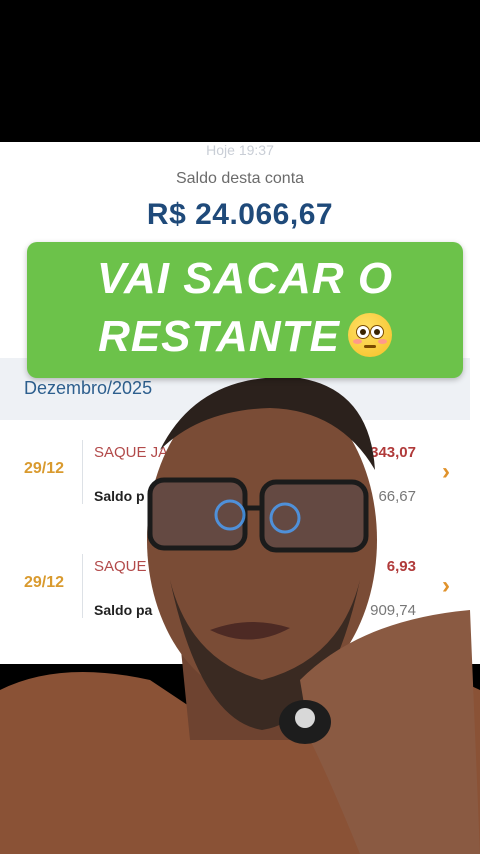 This screenshot has width=480, height=854. Describe the element at coordinates (240, 150) in the screenshot. I see `status-time: Hoje 19:37` at that location.